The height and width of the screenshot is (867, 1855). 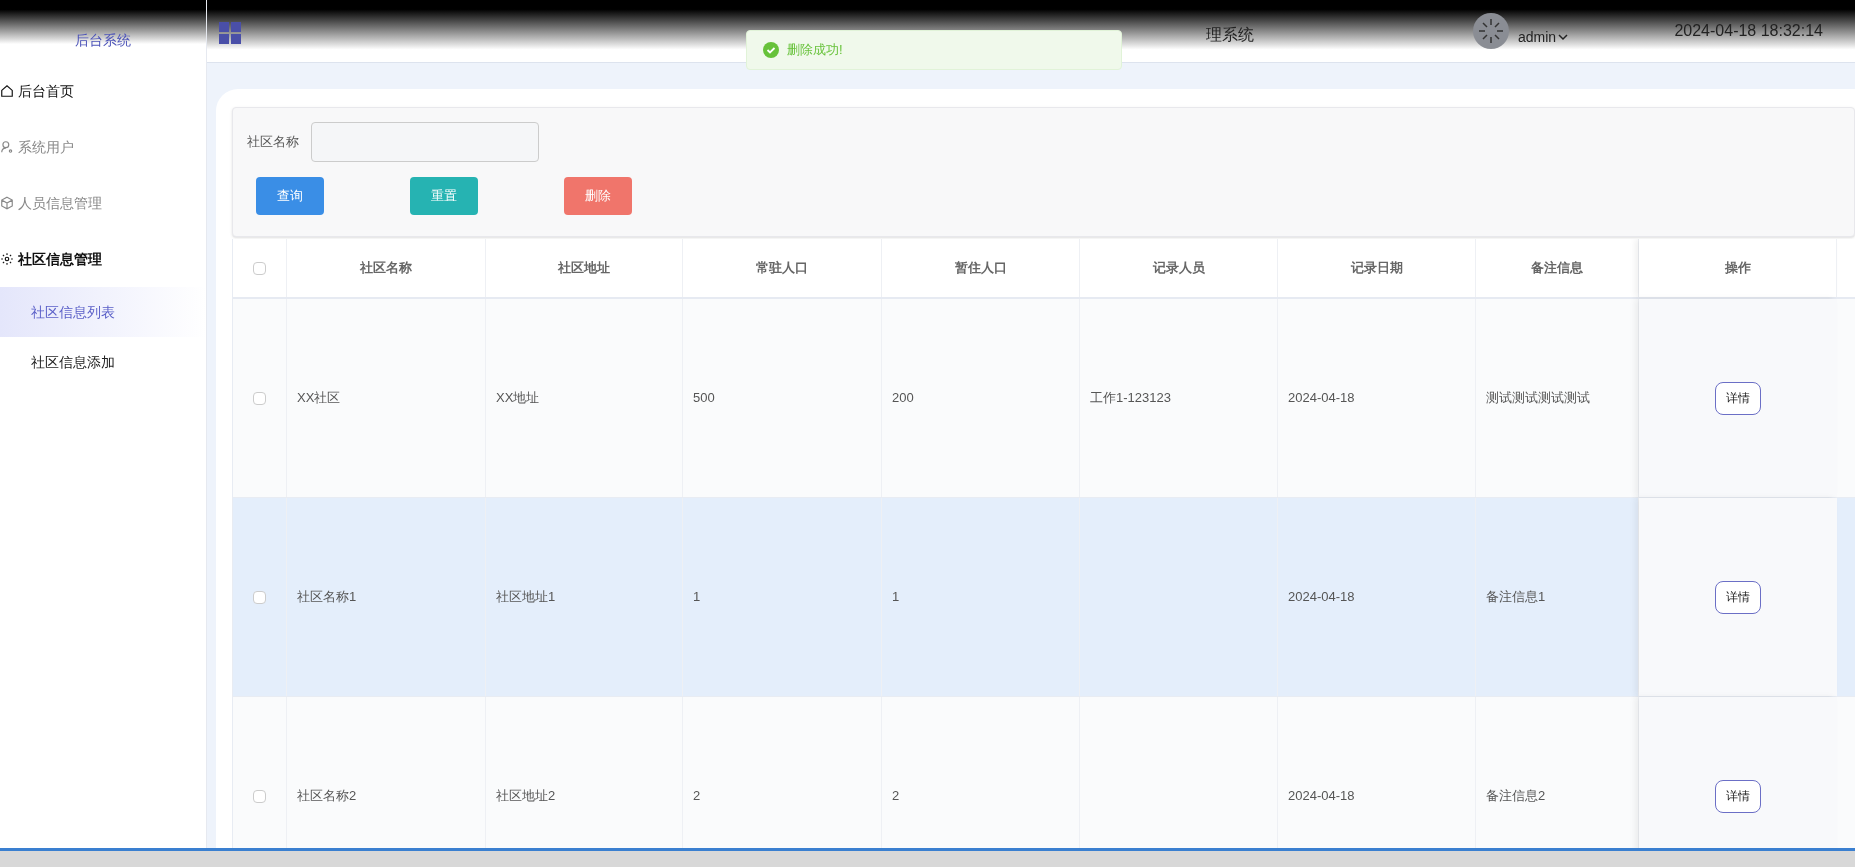 What do you see at coordinates (7, 91) in the screenshot?
I see `home-icon` at bounding box center [7, 91].